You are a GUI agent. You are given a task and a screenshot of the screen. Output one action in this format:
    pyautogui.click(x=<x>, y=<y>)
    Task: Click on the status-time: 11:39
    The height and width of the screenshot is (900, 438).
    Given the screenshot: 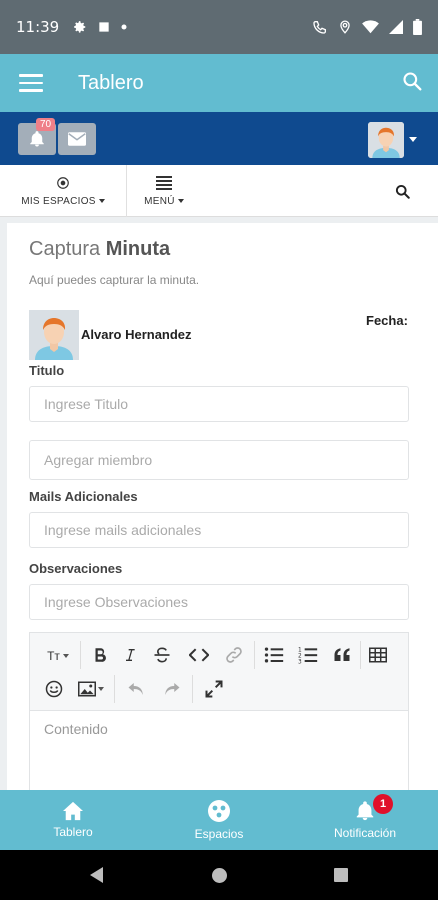 What is the action you would take?
    pyautogui.click(x=38, y=27)
    